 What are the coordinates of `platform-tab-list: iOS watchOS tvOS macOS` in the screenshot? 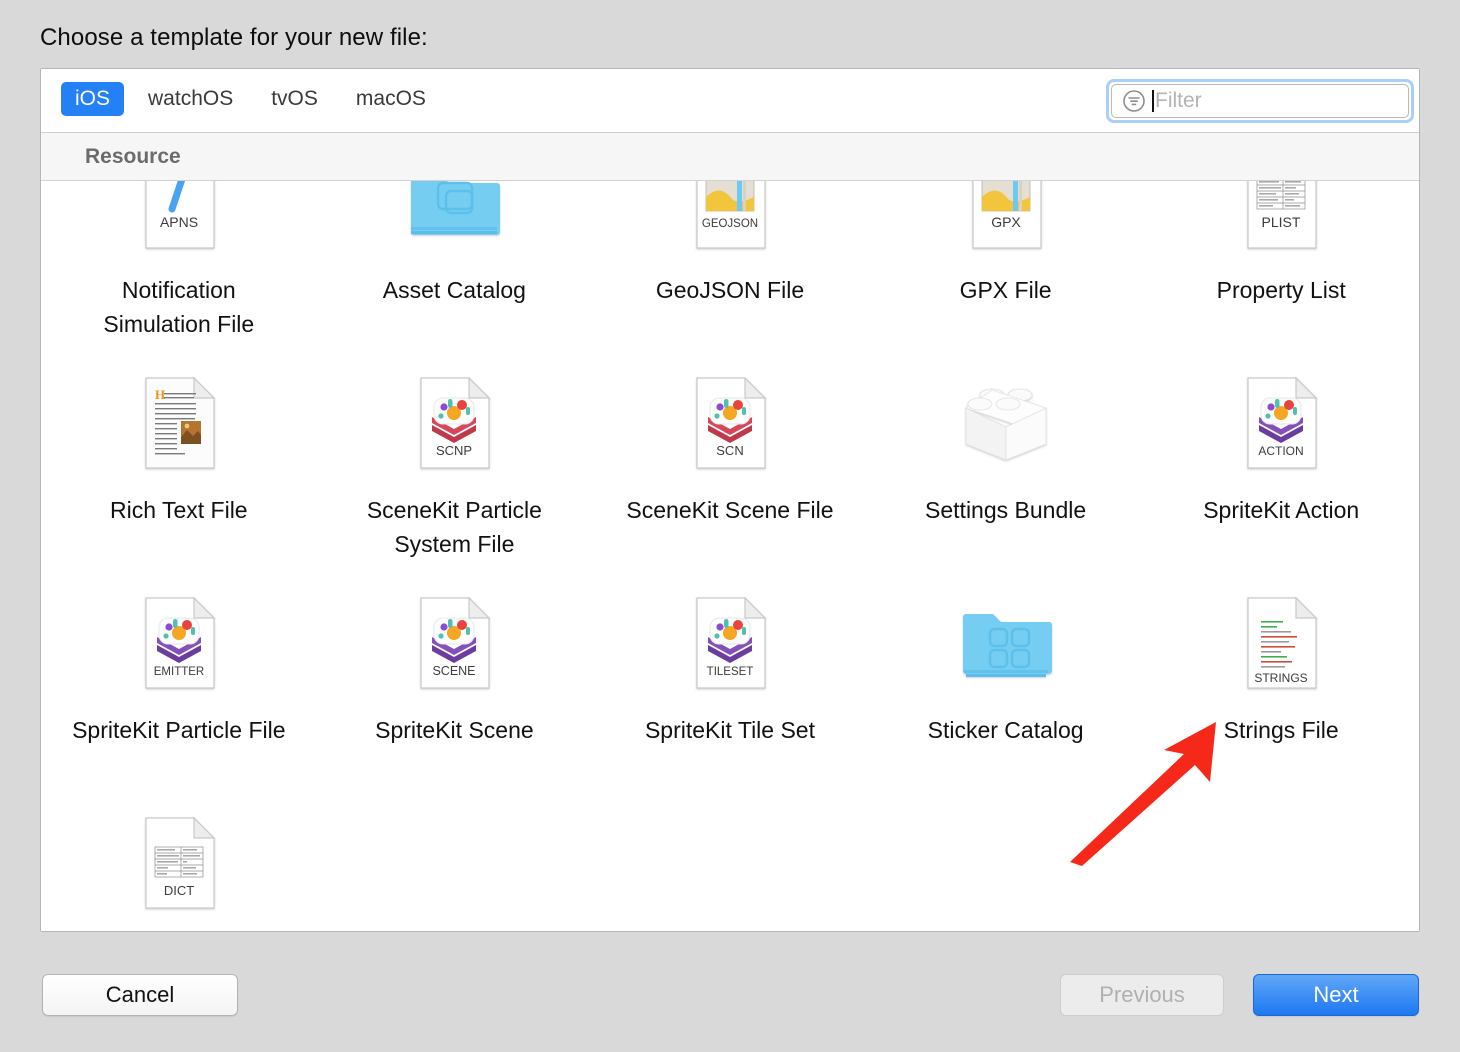 It's located at (255, 99).